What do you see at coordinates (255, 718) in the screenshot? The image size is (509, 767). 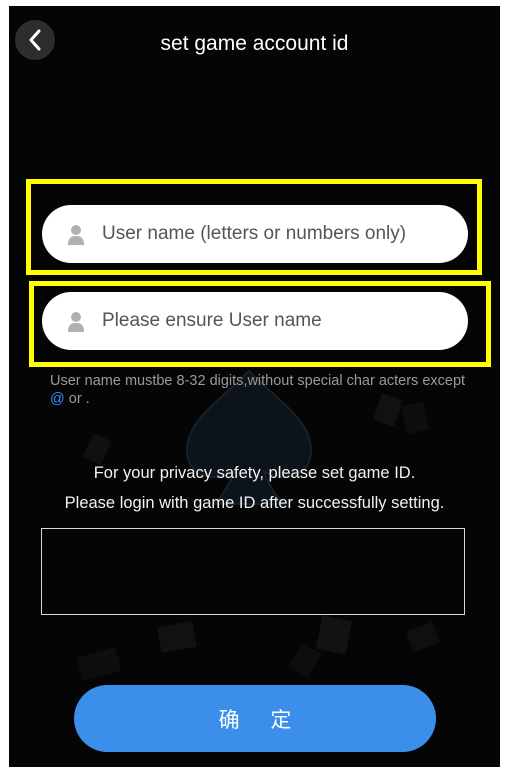 I see `confirm-button: 确 定` at bounding box center [255, 718].